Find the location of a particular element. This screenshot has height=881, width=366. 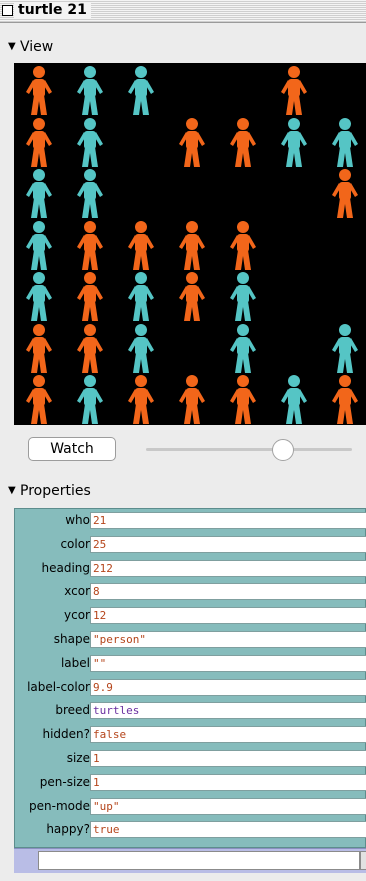

property-value-field: 9.9 is located at coordinates (228, 687).